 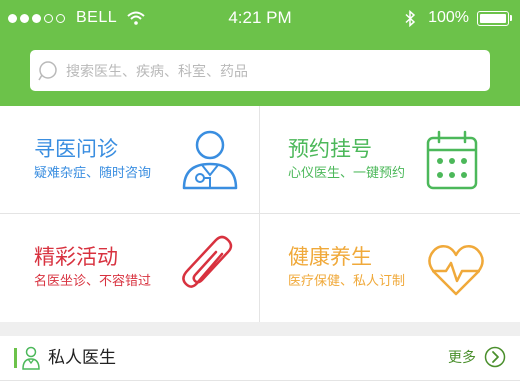 What do you see at coordinates (390, 160) in the screenshot?
I see `tile-appointment: 预约挂号 心仪医生、一键预约` at bounding box center [390, 160].